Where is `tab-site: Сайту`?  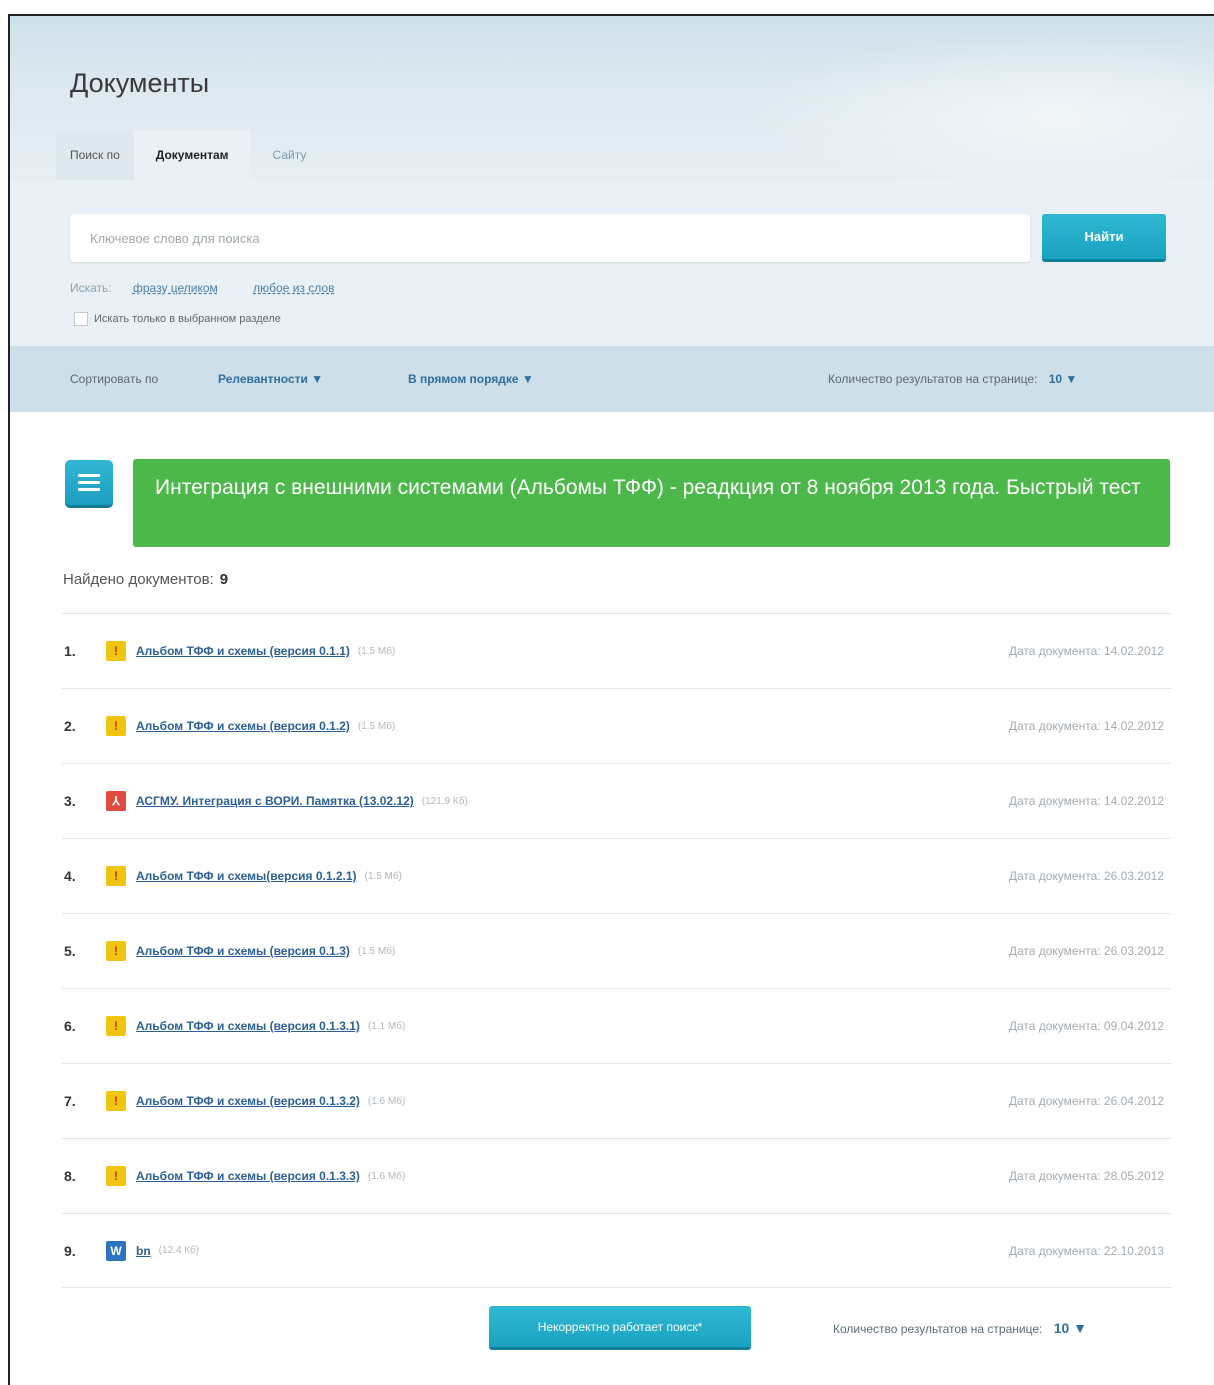
tab-site: Сайту is located at coordinates (290, 155).